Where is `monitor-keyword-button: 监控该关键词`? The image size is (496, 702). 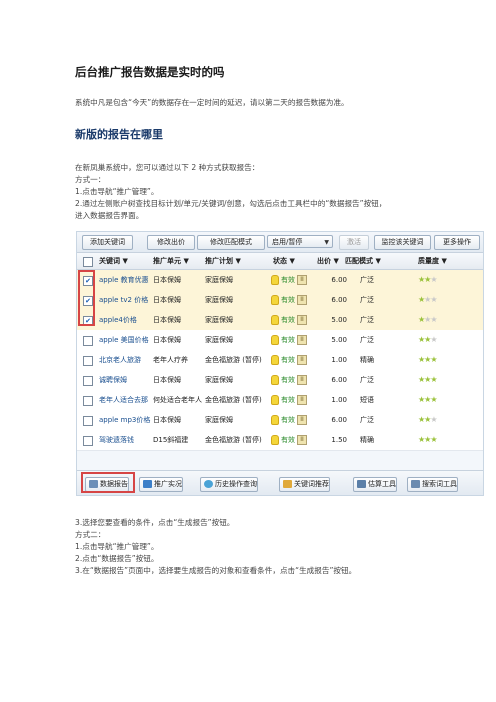
monitor-keyword-button: 监控该关键词 is located at coordinates (402, 242).